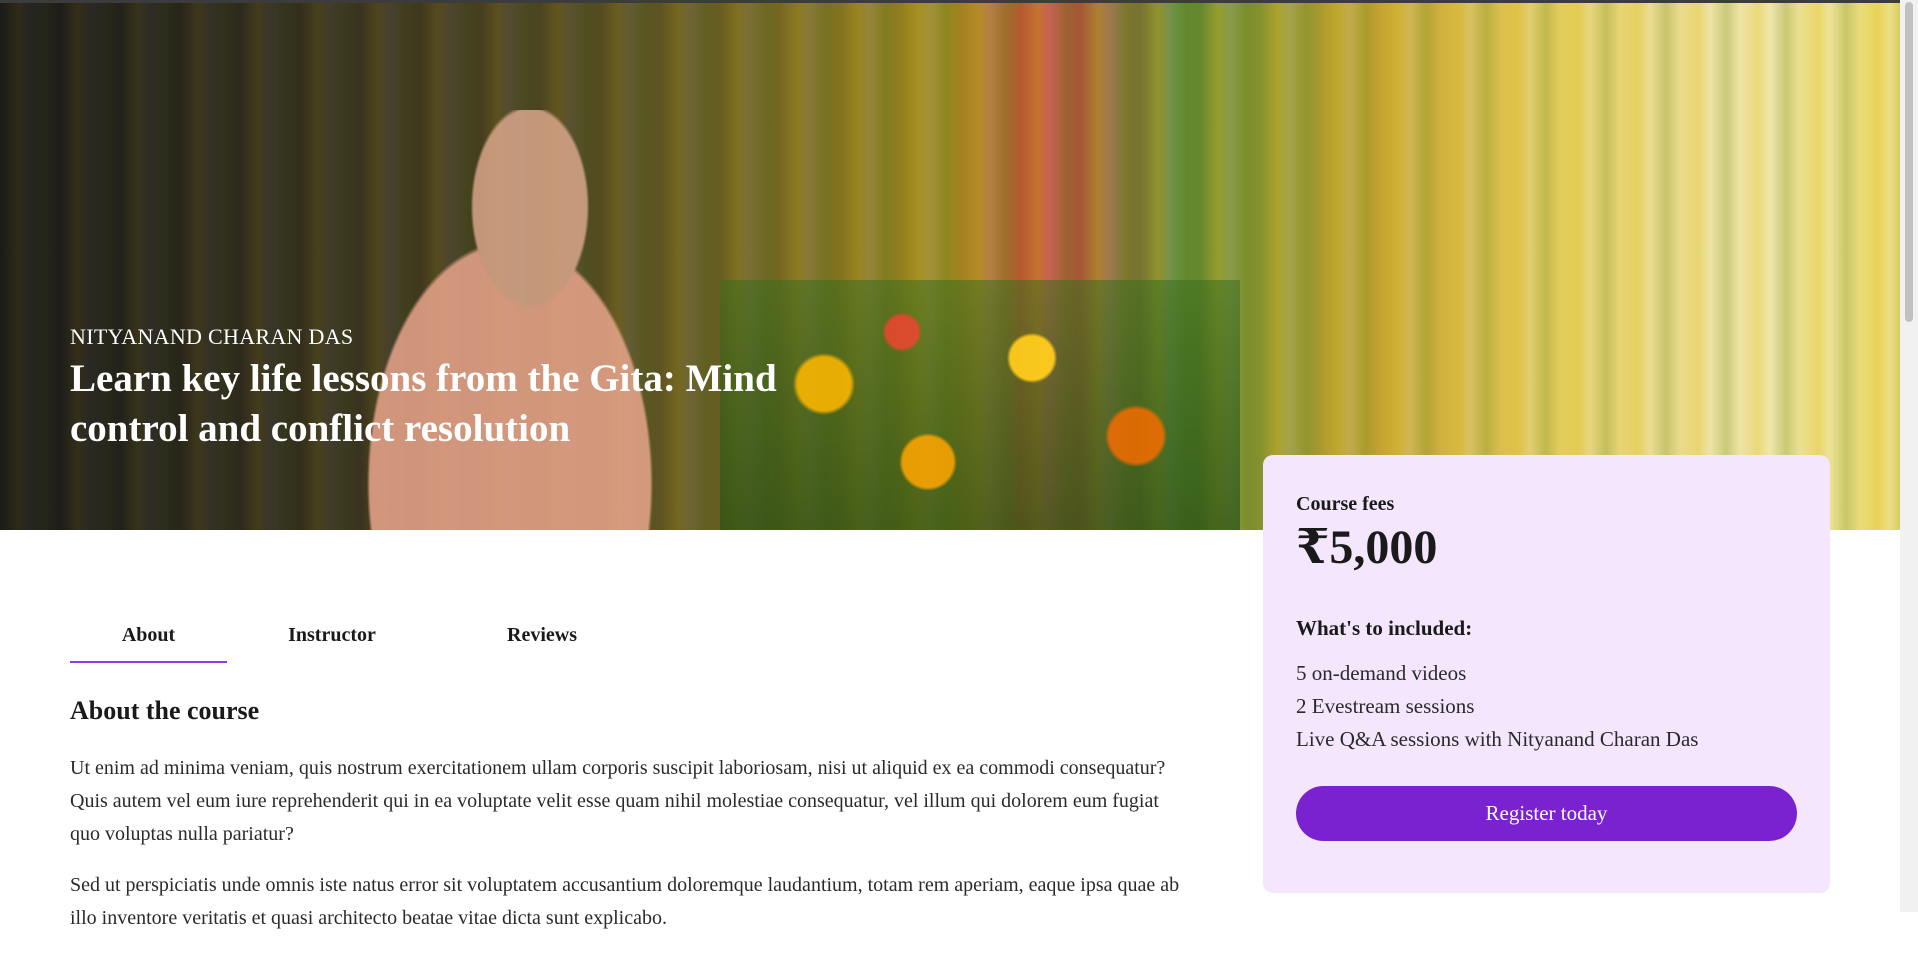 The image size is (1918, 953). I want to click on included-item: 2 Evestream sessions, so click(1385, 706).